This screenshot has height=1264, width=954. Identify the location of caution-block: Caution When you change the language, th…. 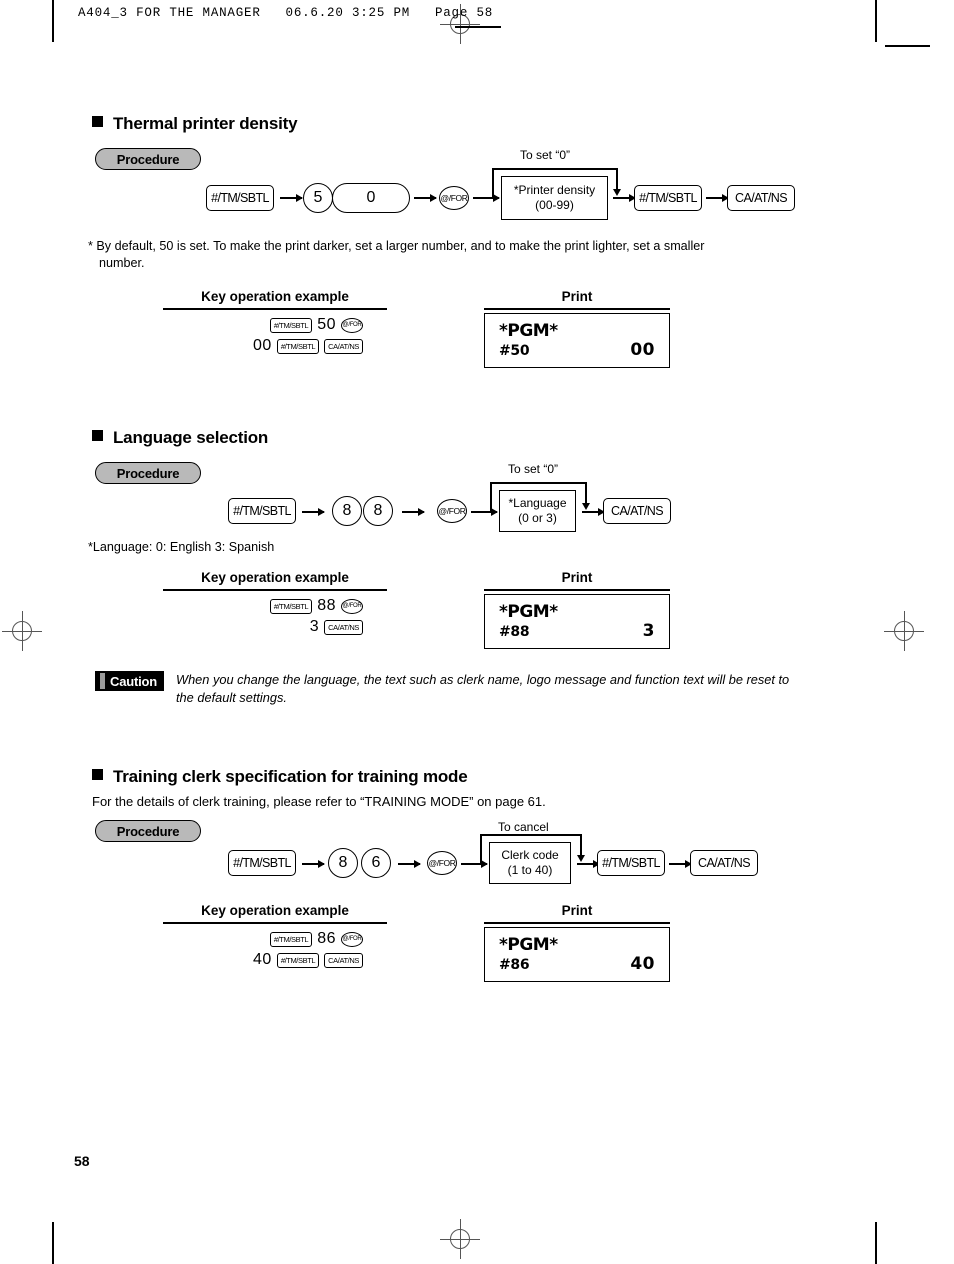
(450, 689).